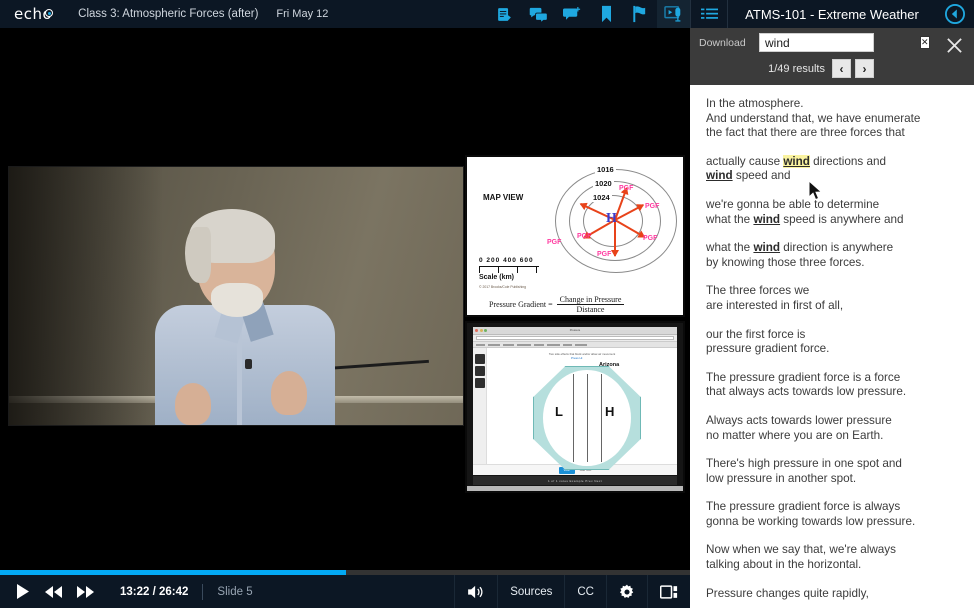 This screenshot has height=608, width=974. What do you see at coordinates (626, 188) in the screenshot?
I see `pgf-label-1: PGF` at bounding box center [626, 188].